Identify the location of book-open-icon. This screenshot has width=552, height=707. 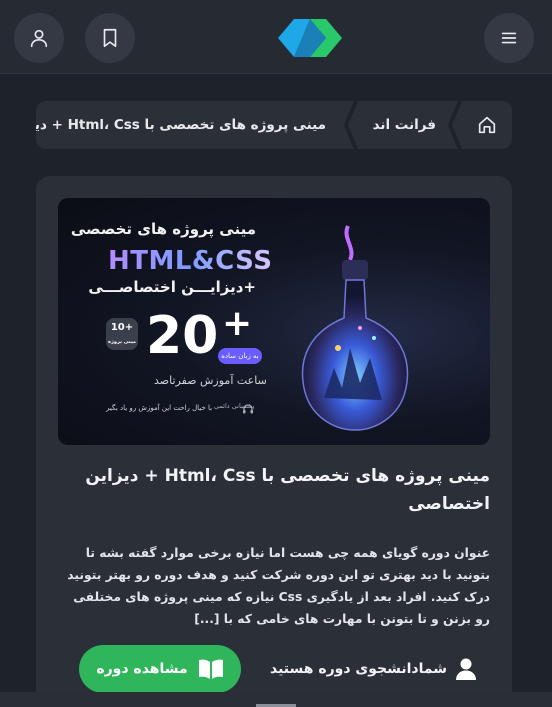
(210, 669).